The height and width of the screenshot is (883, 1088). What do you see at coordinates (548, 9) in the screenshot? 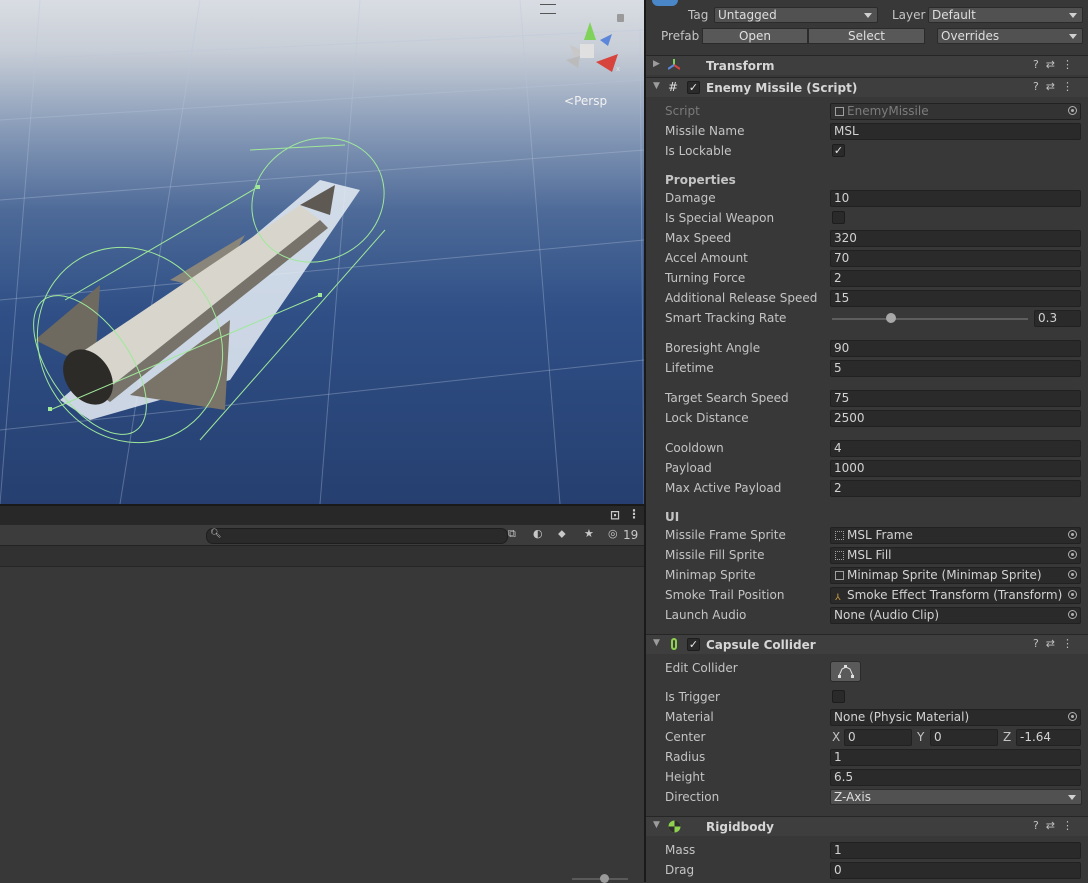
I see `scene-hamburger-icon` at bounding box center [548, 9].